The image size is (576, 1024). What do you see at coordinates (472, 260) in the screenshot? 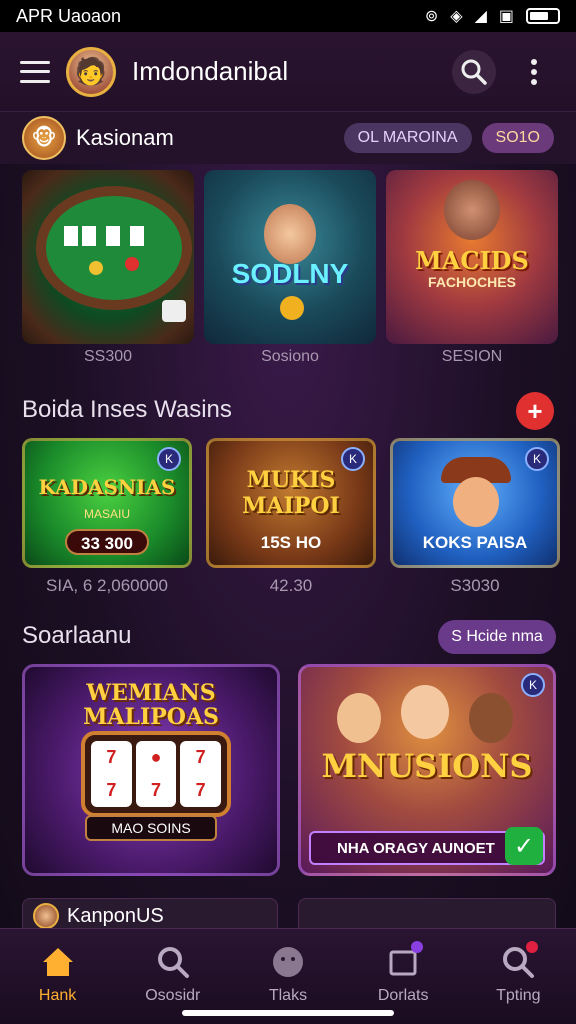
I see `banner-title: MACIDS` at bounding box center [472, 260].